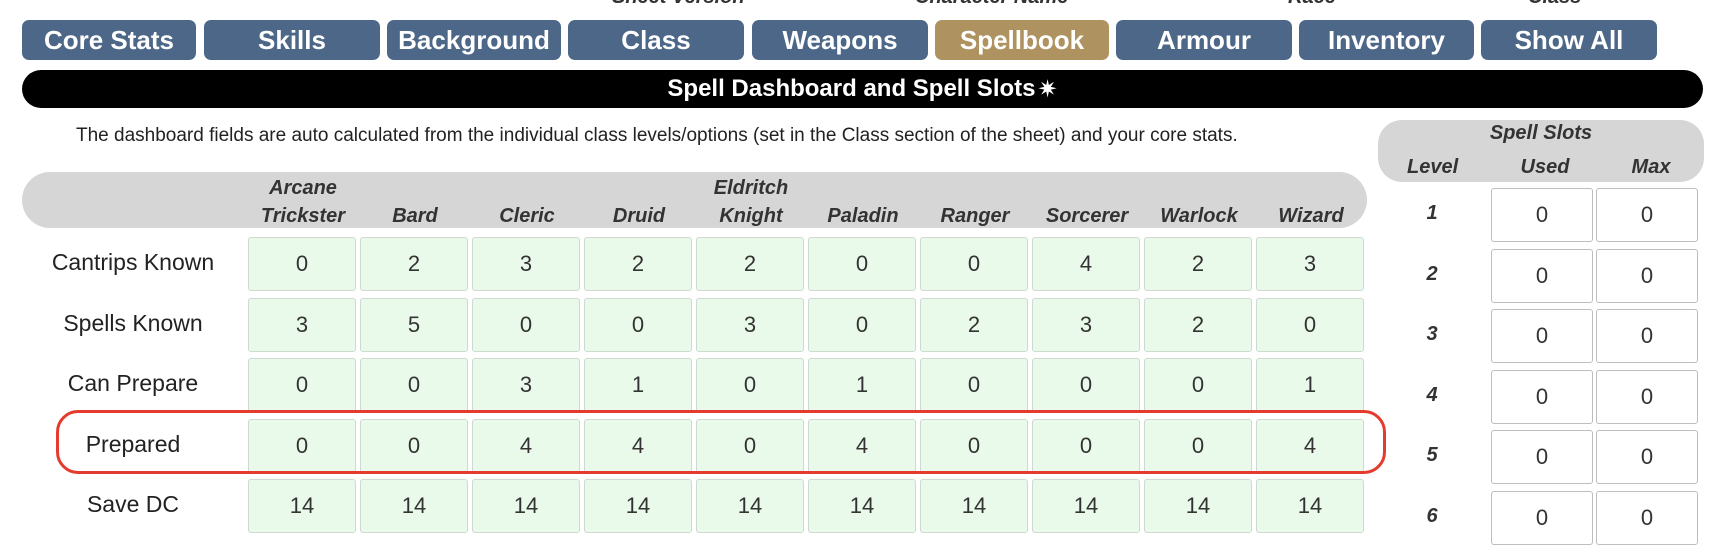 Image resolution: width=1724 pixels, height=545 pixels. Describe the element at coordinates (1204, 40) in the screenshot. I see `tab-armour: Armour` at that location.